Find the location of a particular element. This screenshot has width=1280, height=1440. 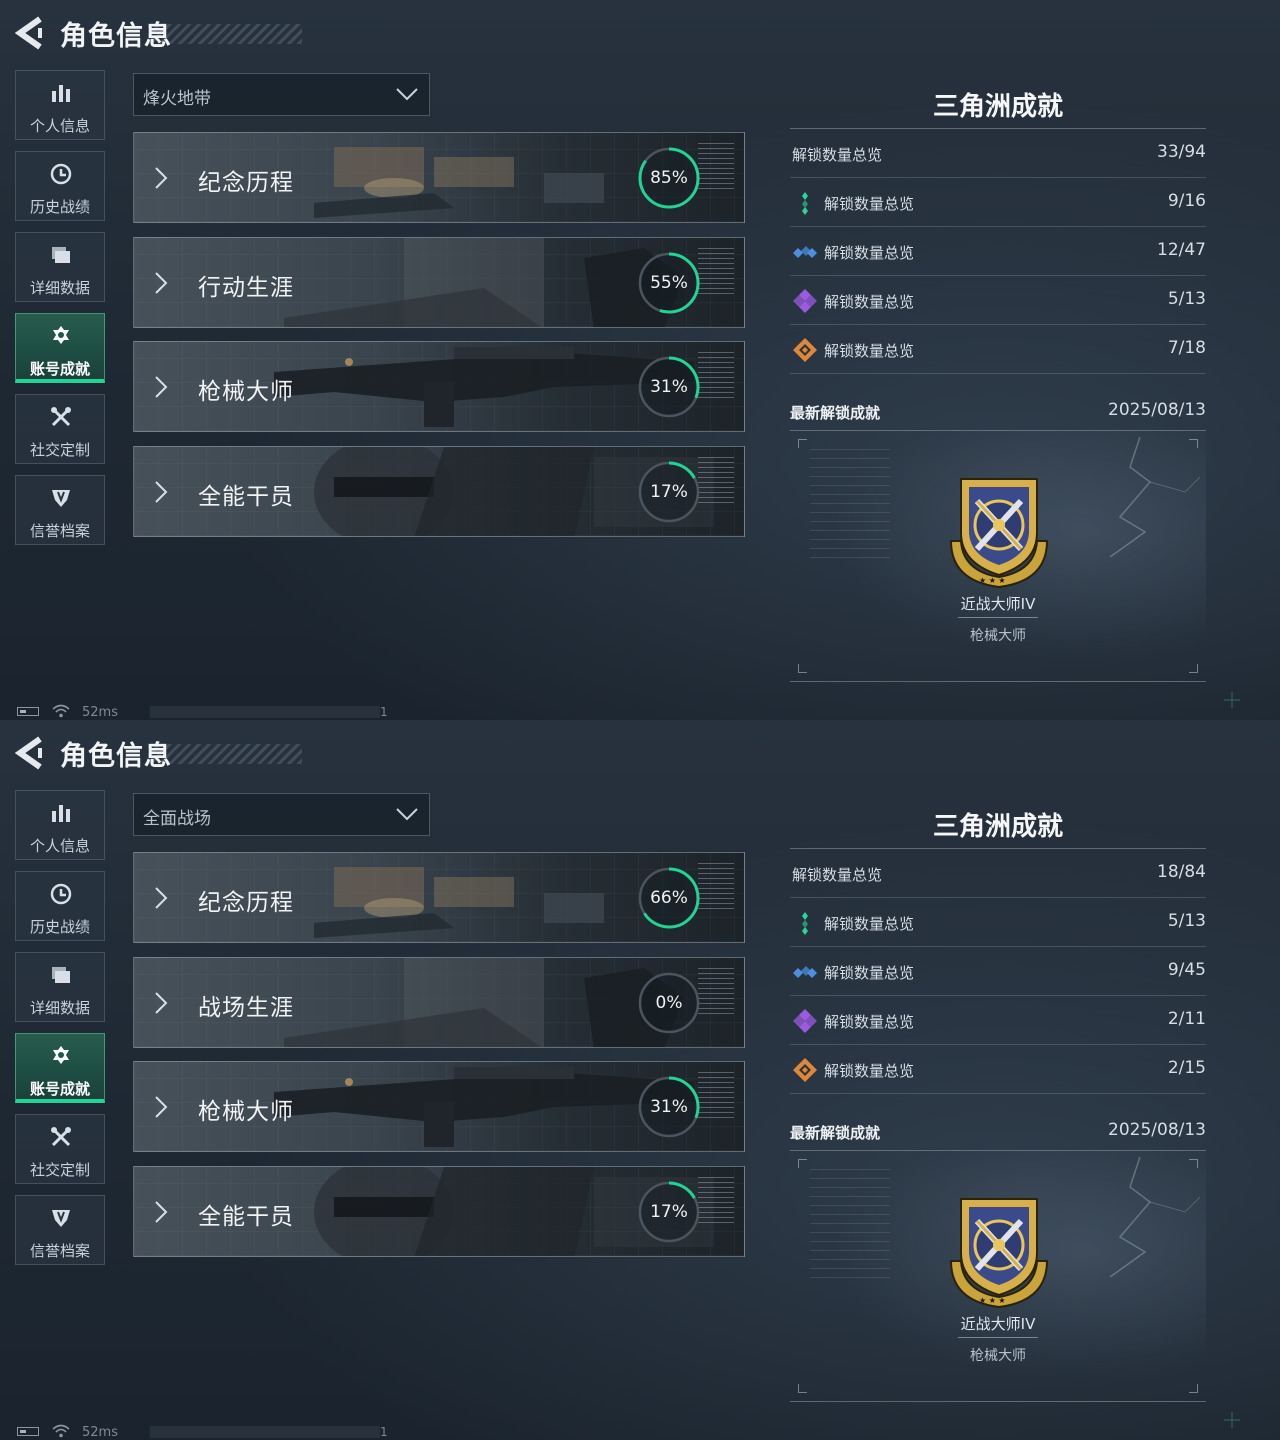

card-title: 纪念历程 is located at coordinates (246, 183).